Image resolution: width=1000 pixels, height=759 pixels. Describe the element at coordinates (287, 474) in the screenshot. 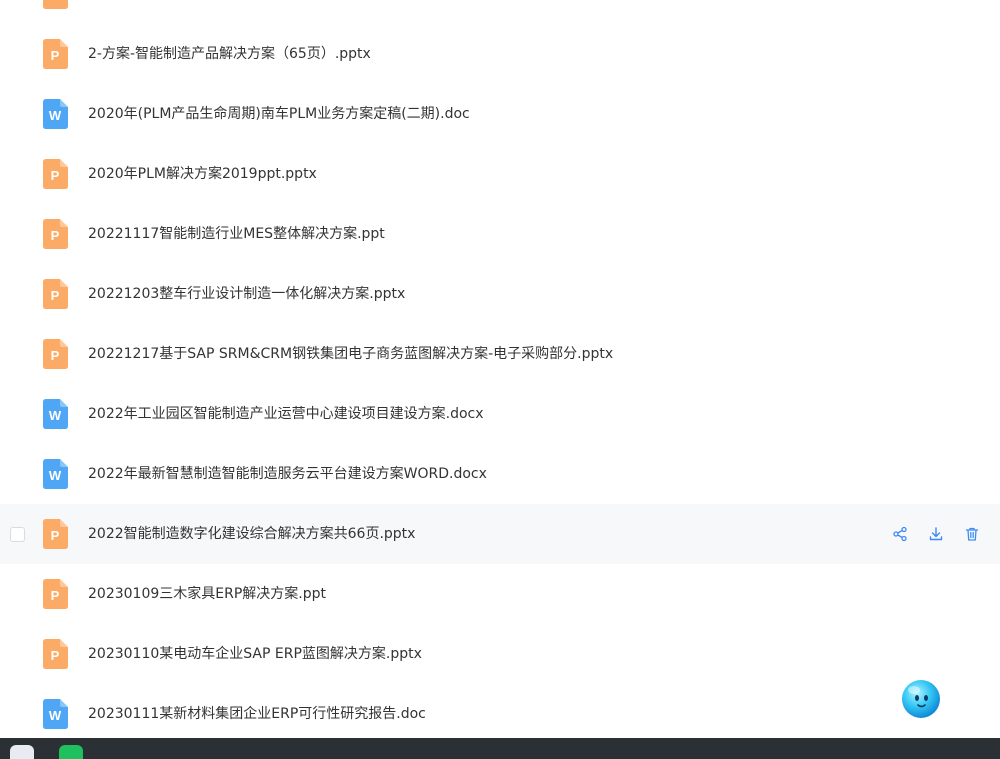

I see `file-name: 2022年最新智慧制造智能制造服务云平台建设方案WORD.docx` at that location.